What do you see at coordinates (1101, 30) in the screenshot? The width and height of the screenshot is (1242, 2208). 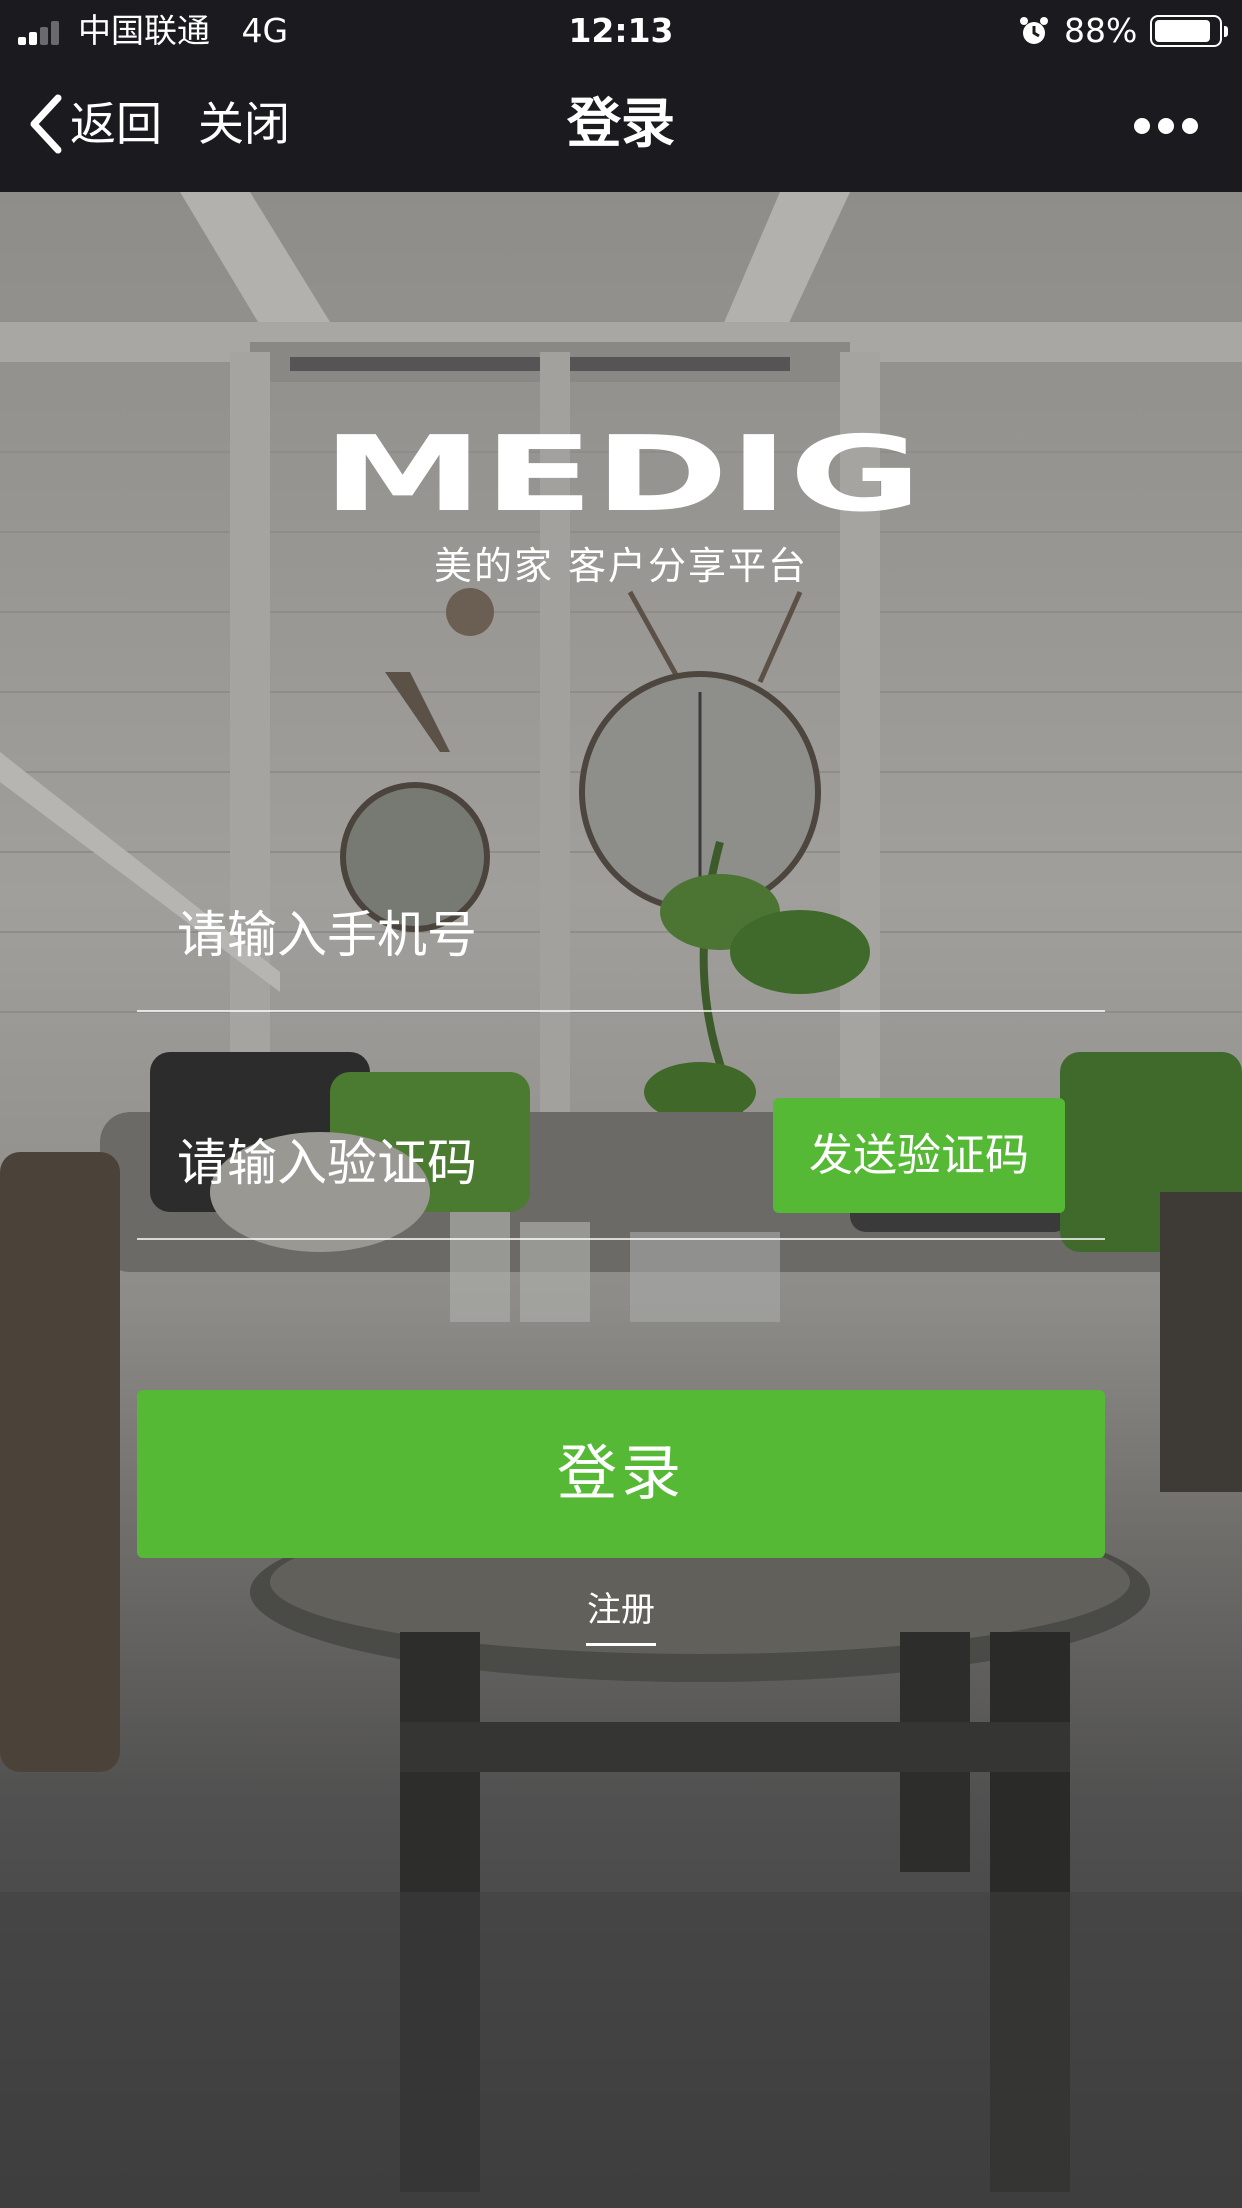 I see `battery-percent: 88%` at bounding box center [1101, 30].